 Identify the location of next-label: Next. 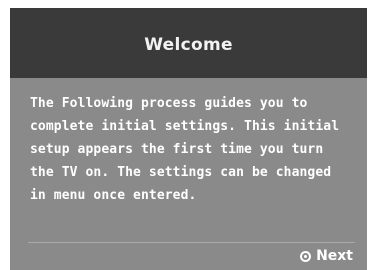
(334, 256).